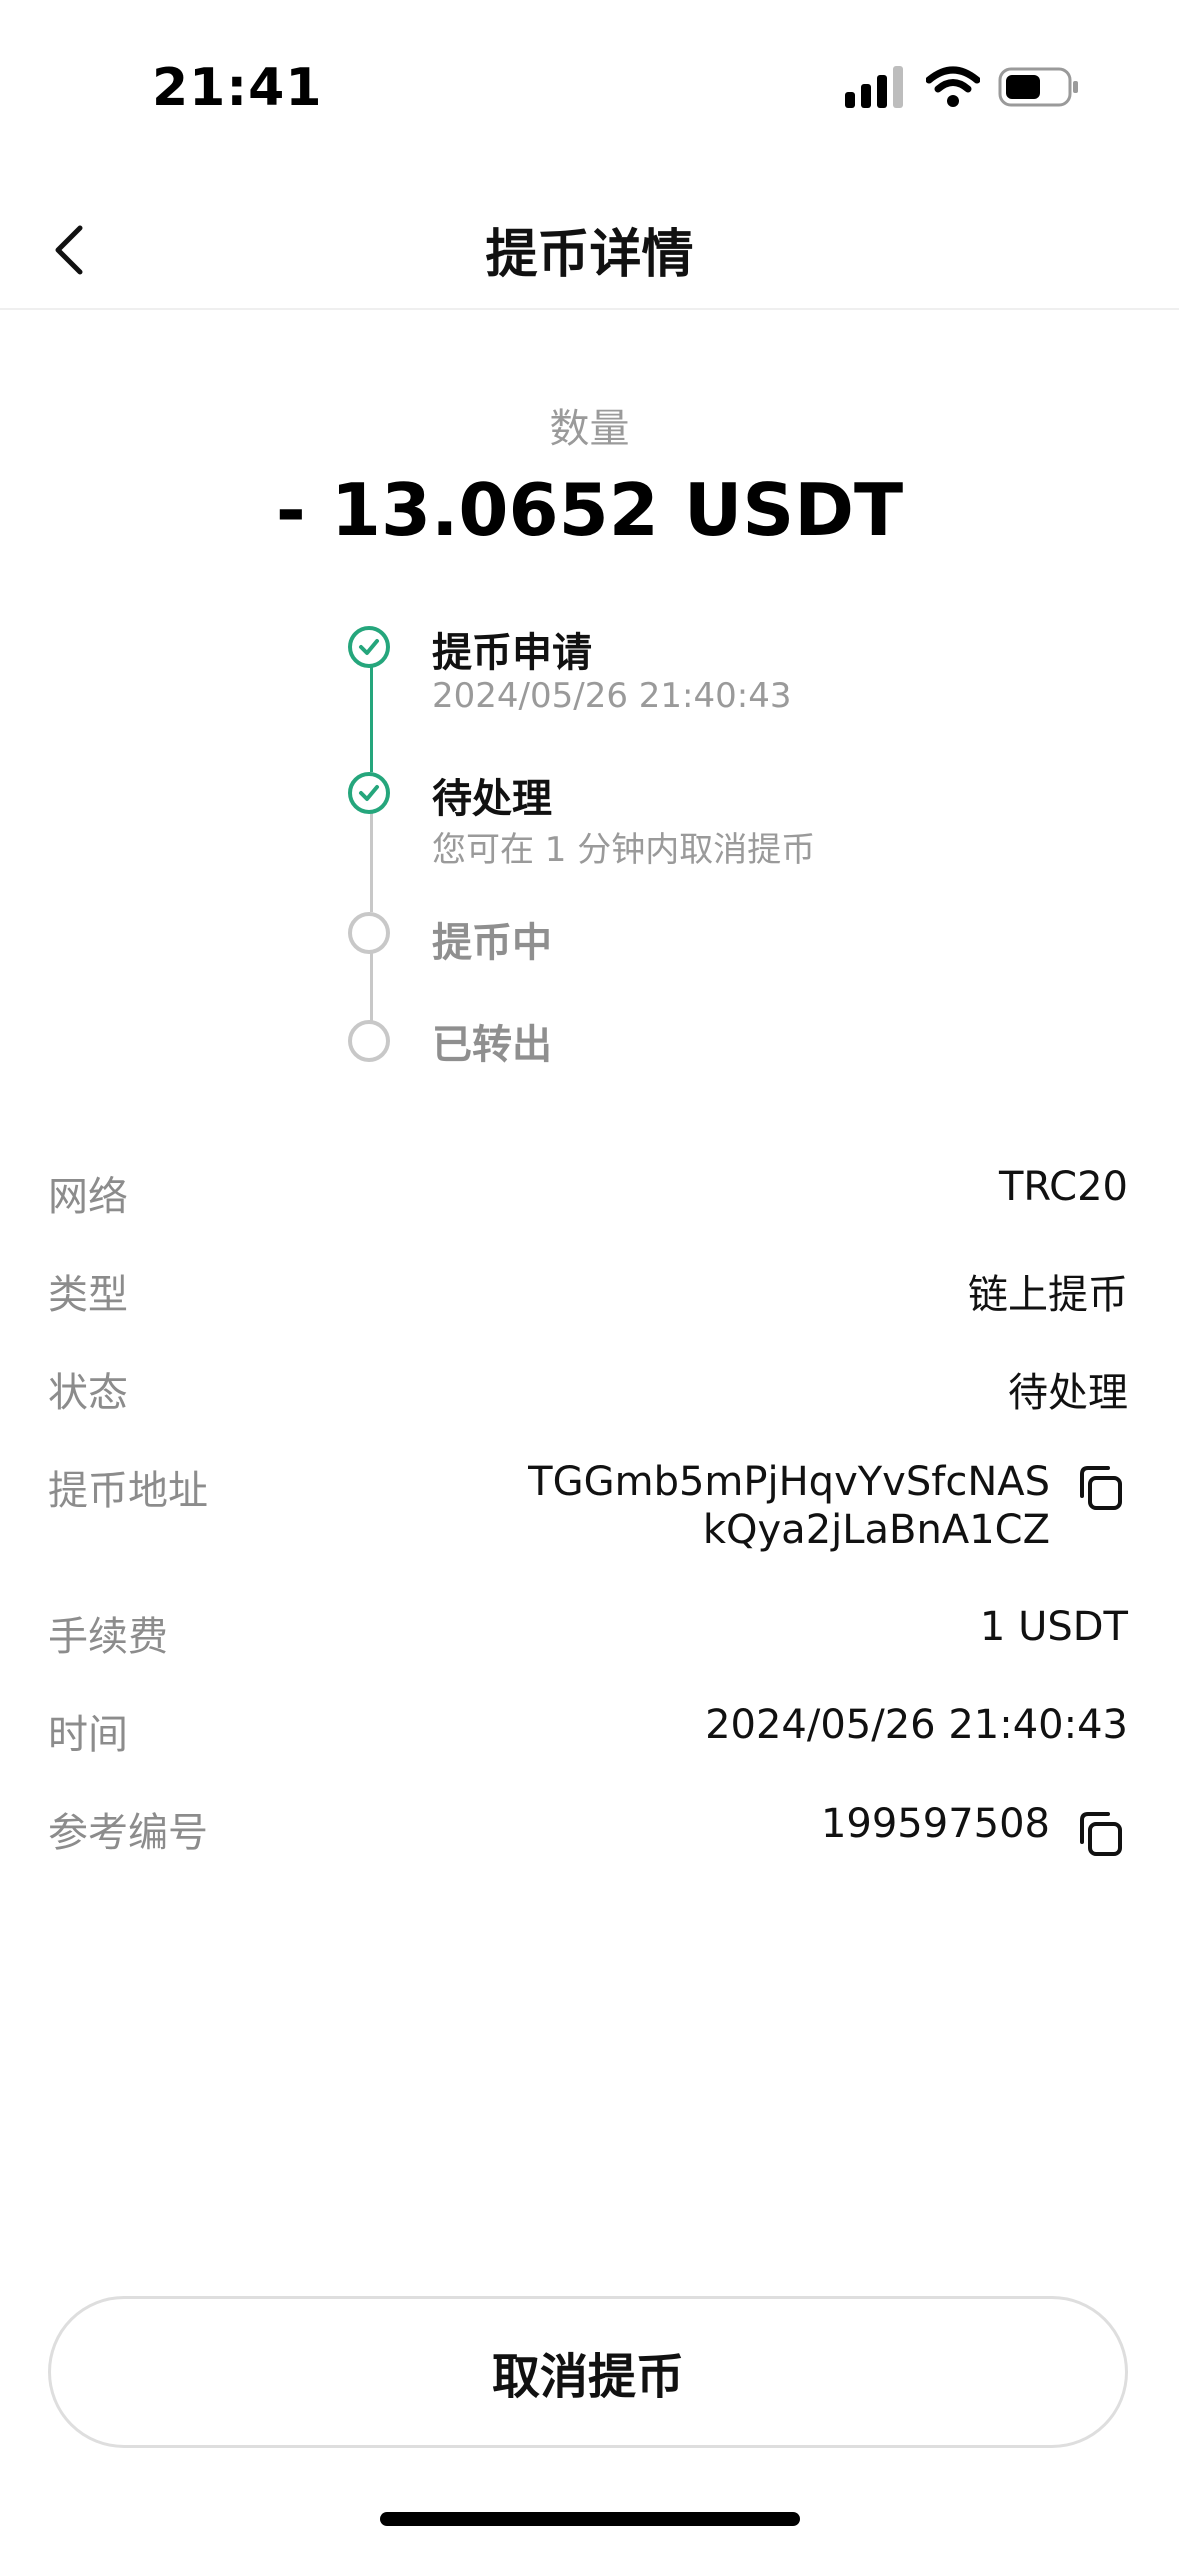  What do you see at coordinates (128, 1833) in the screenshot?
I see `detail-label: 参考编号` at bounding box center [128, 1833].